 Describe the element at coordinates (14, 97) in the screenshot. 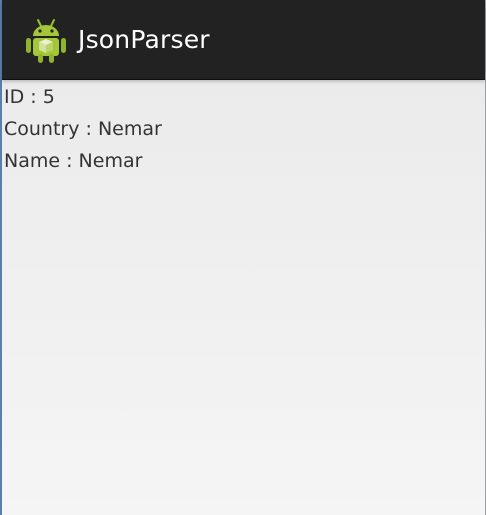

I see `detail-label: ID` at that location.